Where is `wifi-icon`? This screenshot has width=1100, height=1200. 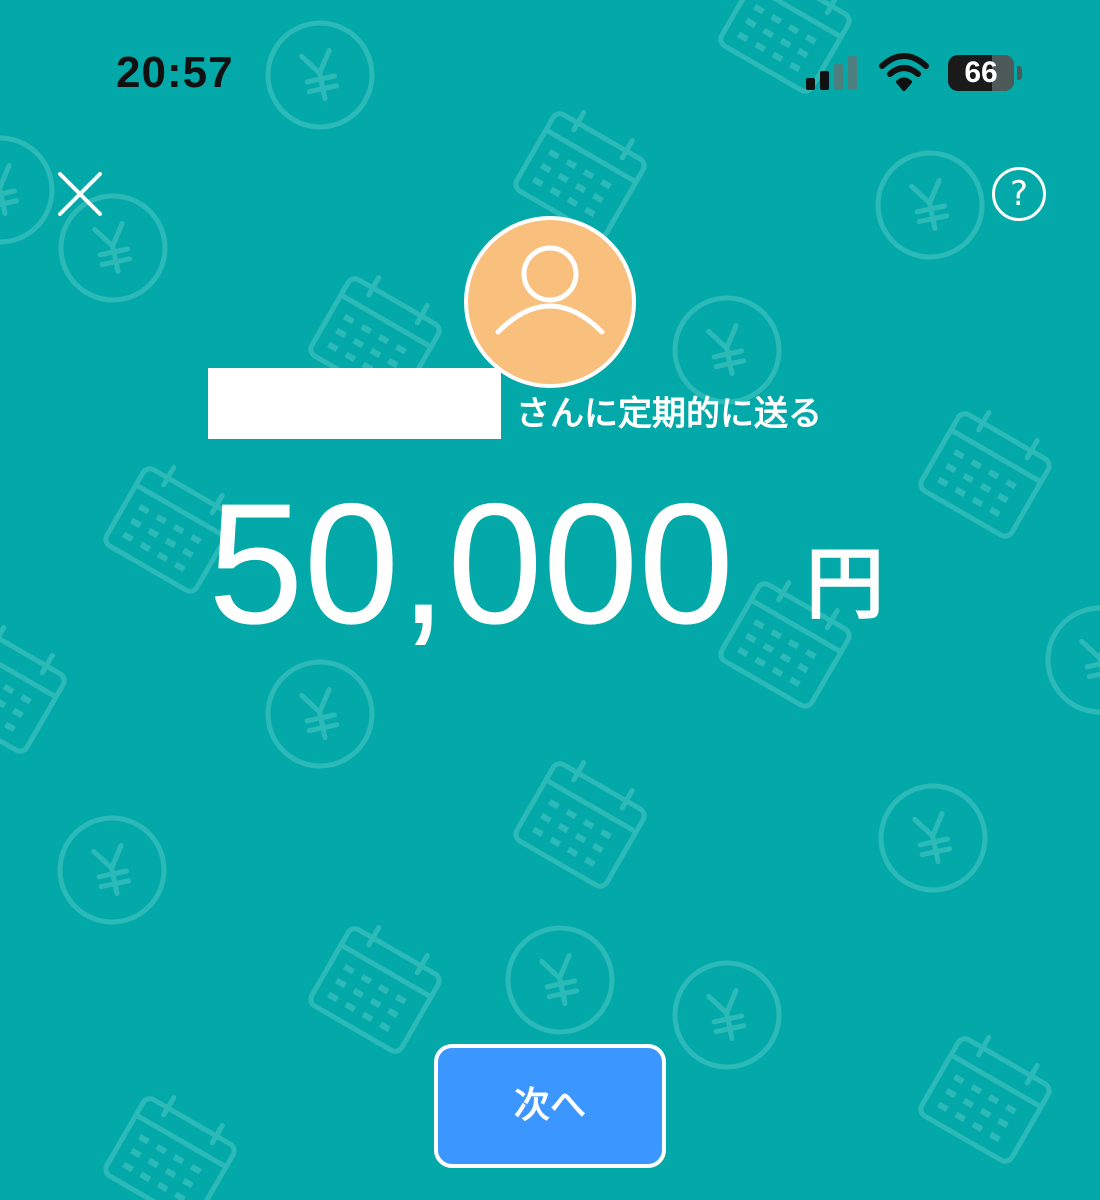 wifi-icon is located at coordinates (904, 72).